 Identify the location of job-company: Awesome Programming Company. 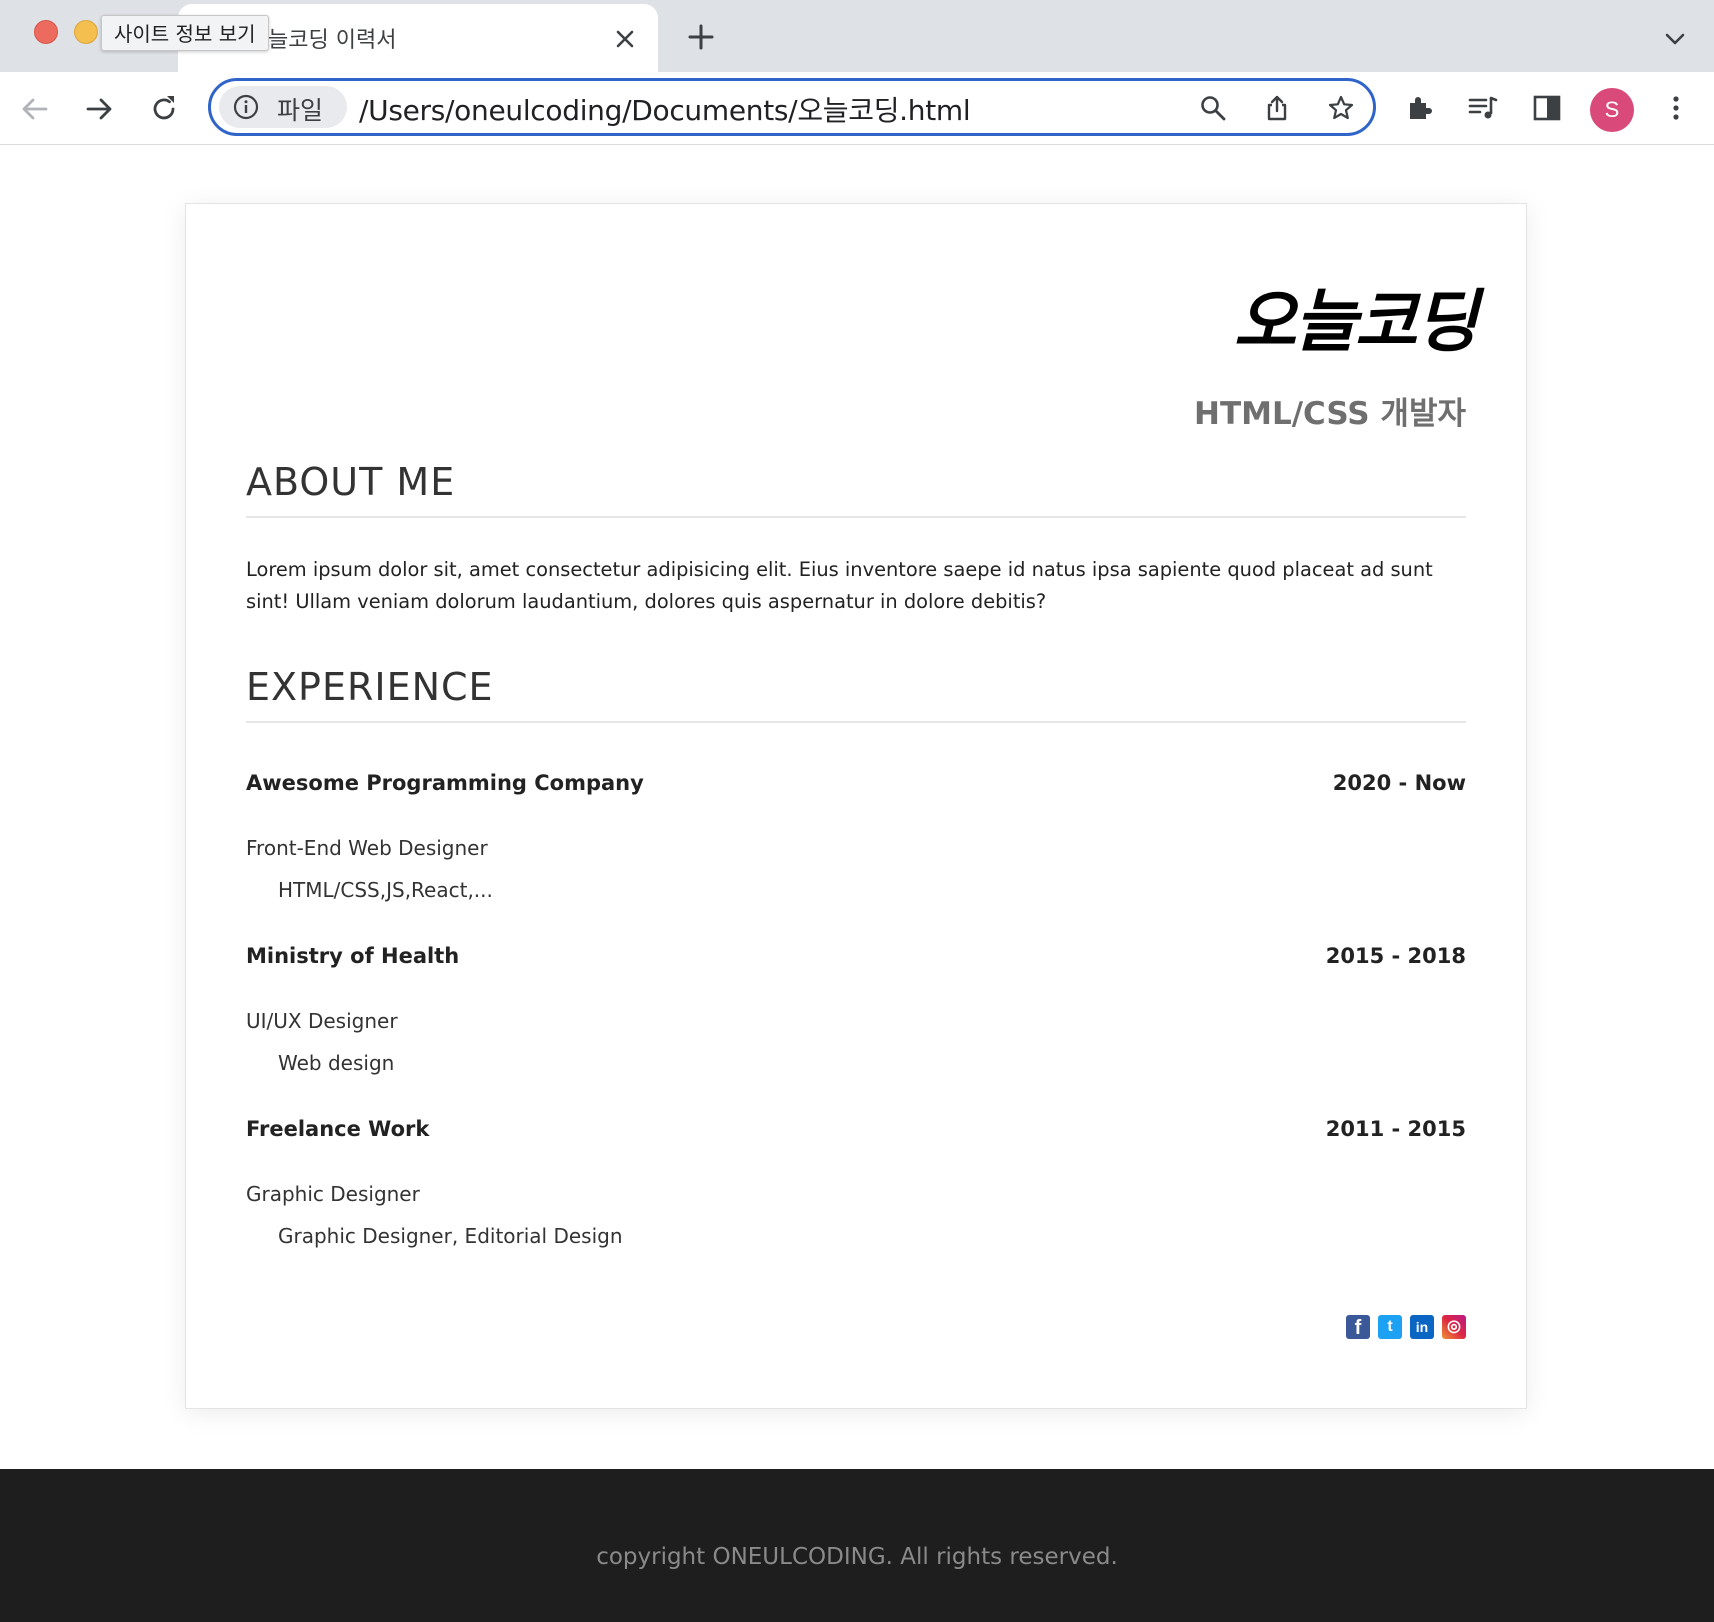
(445, 783).